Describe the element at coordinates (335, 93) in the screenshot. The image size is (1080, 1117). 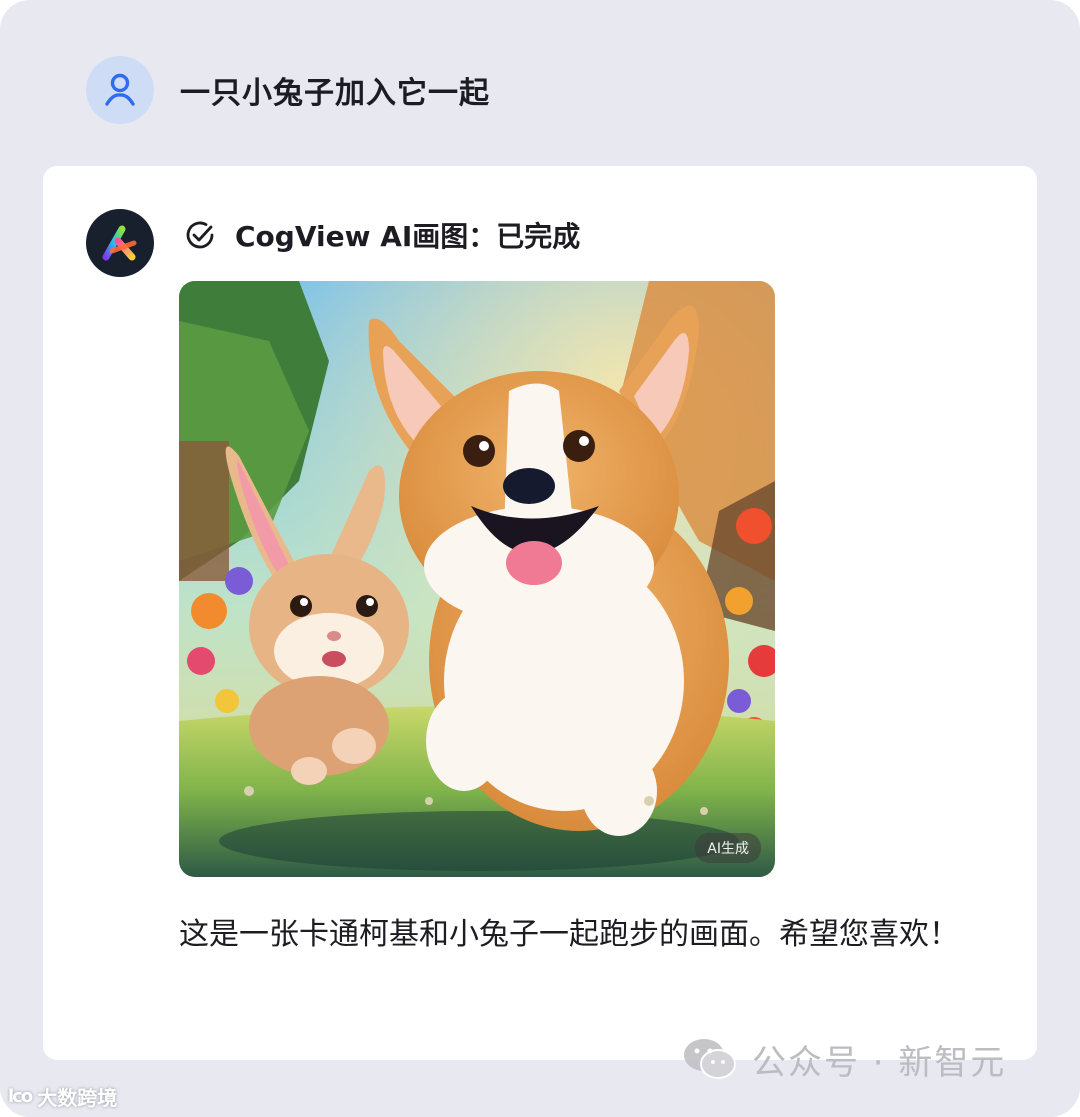
I see `user-message-text: 一只小兔子加入它一起` at that location.